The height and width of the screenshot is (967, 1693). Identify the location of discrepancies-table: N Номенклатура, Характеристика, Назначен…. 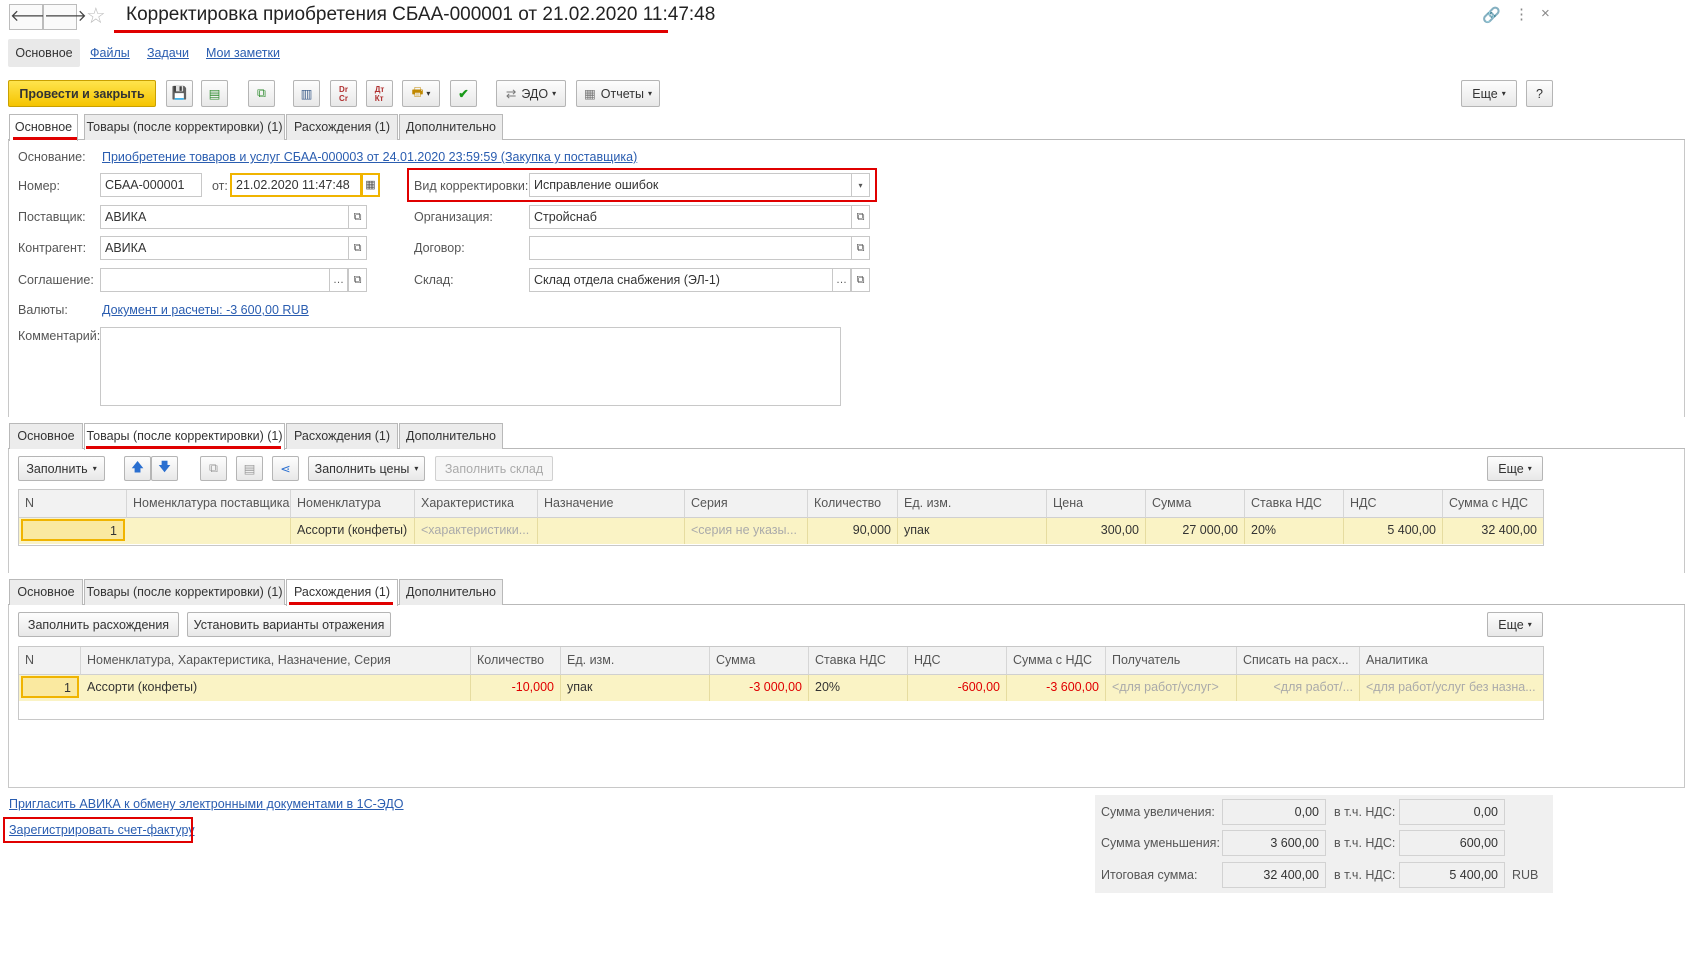
(781, 683).